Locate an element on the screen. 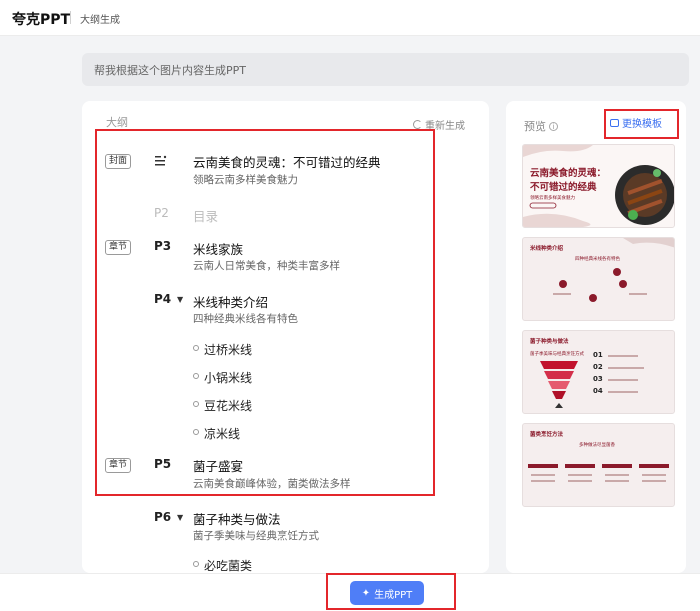 This screenshot has width=700, height=611. p2-title: 目录 is located at coordinates (205, 215).